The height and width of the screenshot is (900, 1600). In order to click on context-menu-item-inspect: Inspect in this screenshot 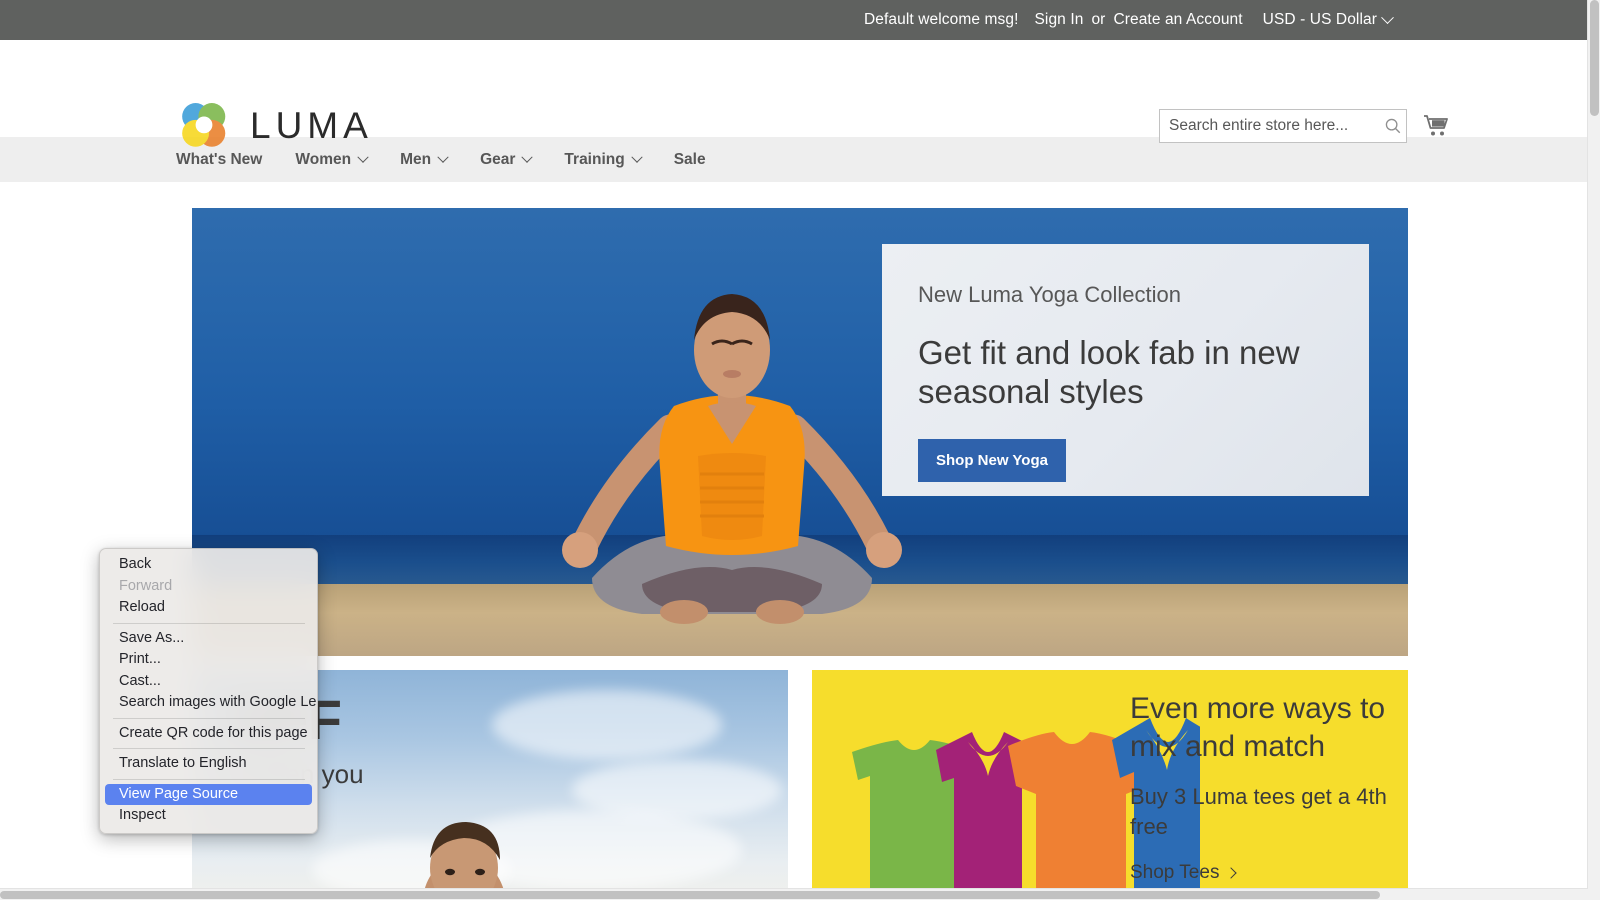, I will do `click(208, 816)`.